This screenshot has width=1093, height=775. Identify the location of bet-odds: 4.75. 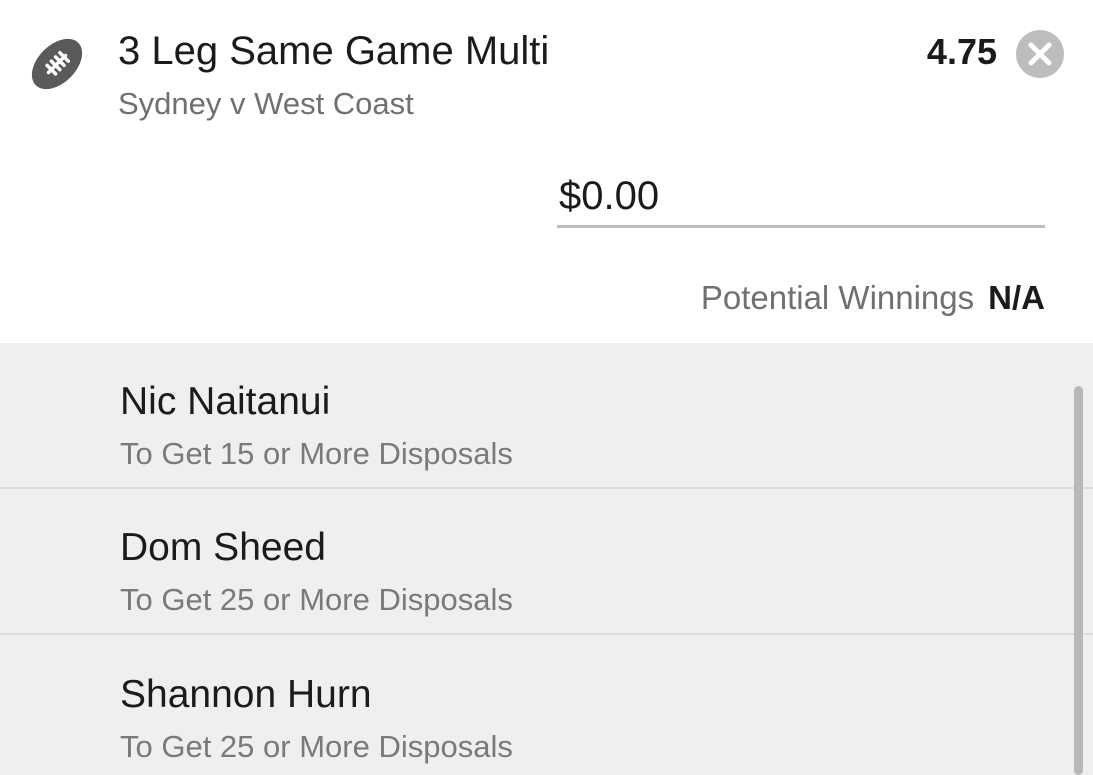
(961, 51).